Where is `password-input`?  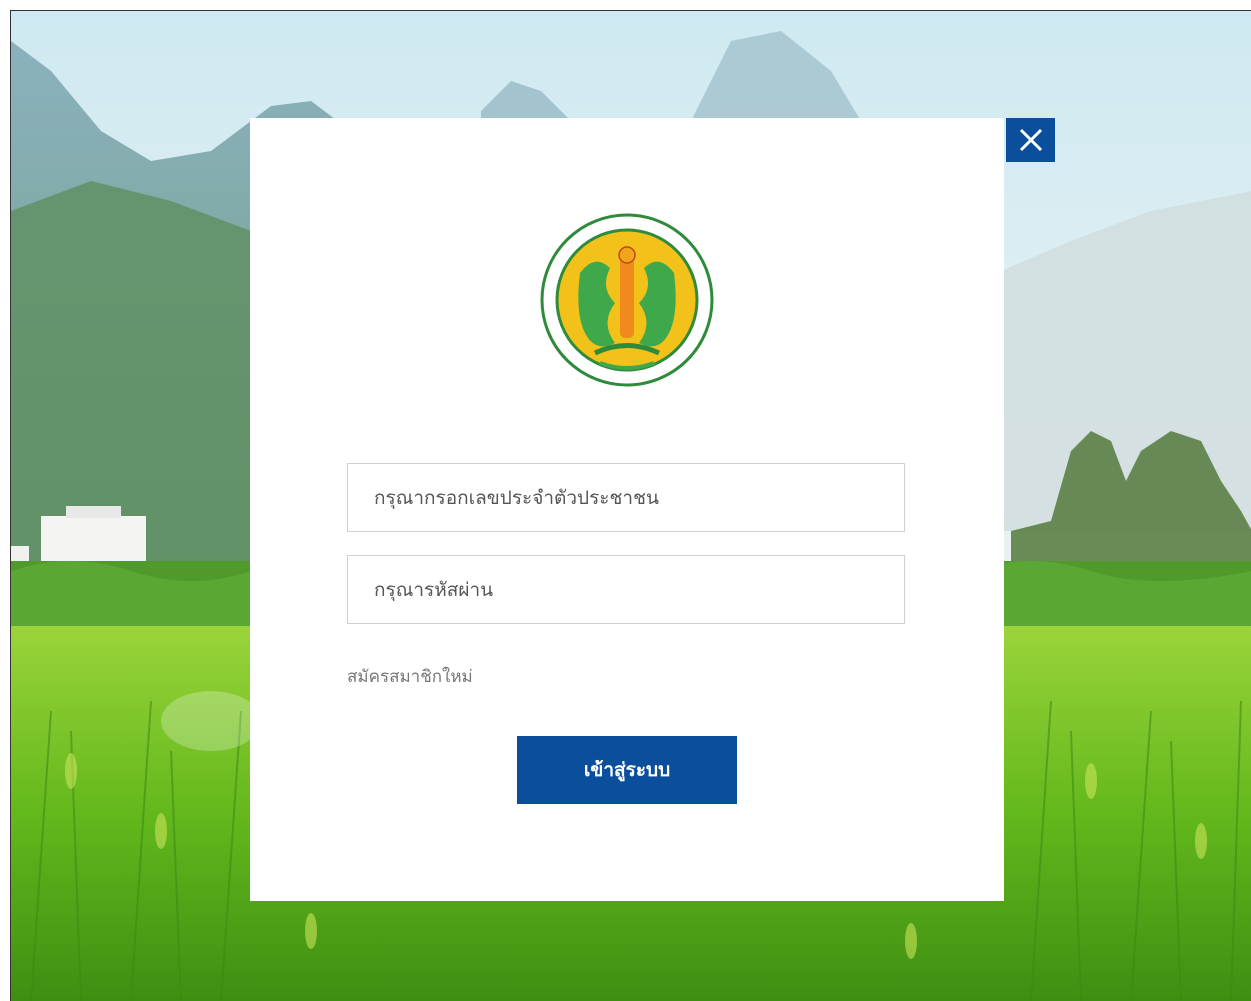 password-input is located at coordinates (626, 589).